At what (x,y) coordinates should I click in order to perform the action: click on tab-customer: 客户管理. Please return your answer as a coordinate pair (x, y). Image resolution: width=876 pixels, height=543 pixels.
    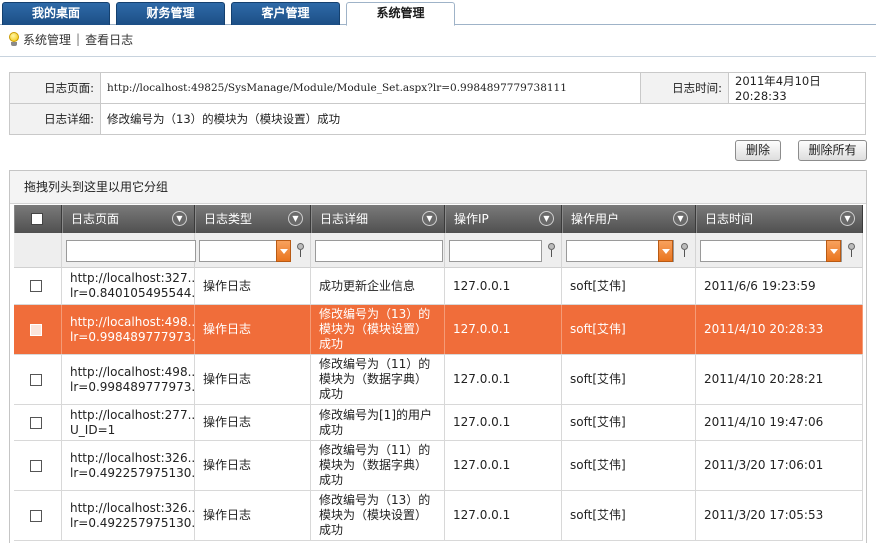
    Looking at the image, I should click on (285, 13).